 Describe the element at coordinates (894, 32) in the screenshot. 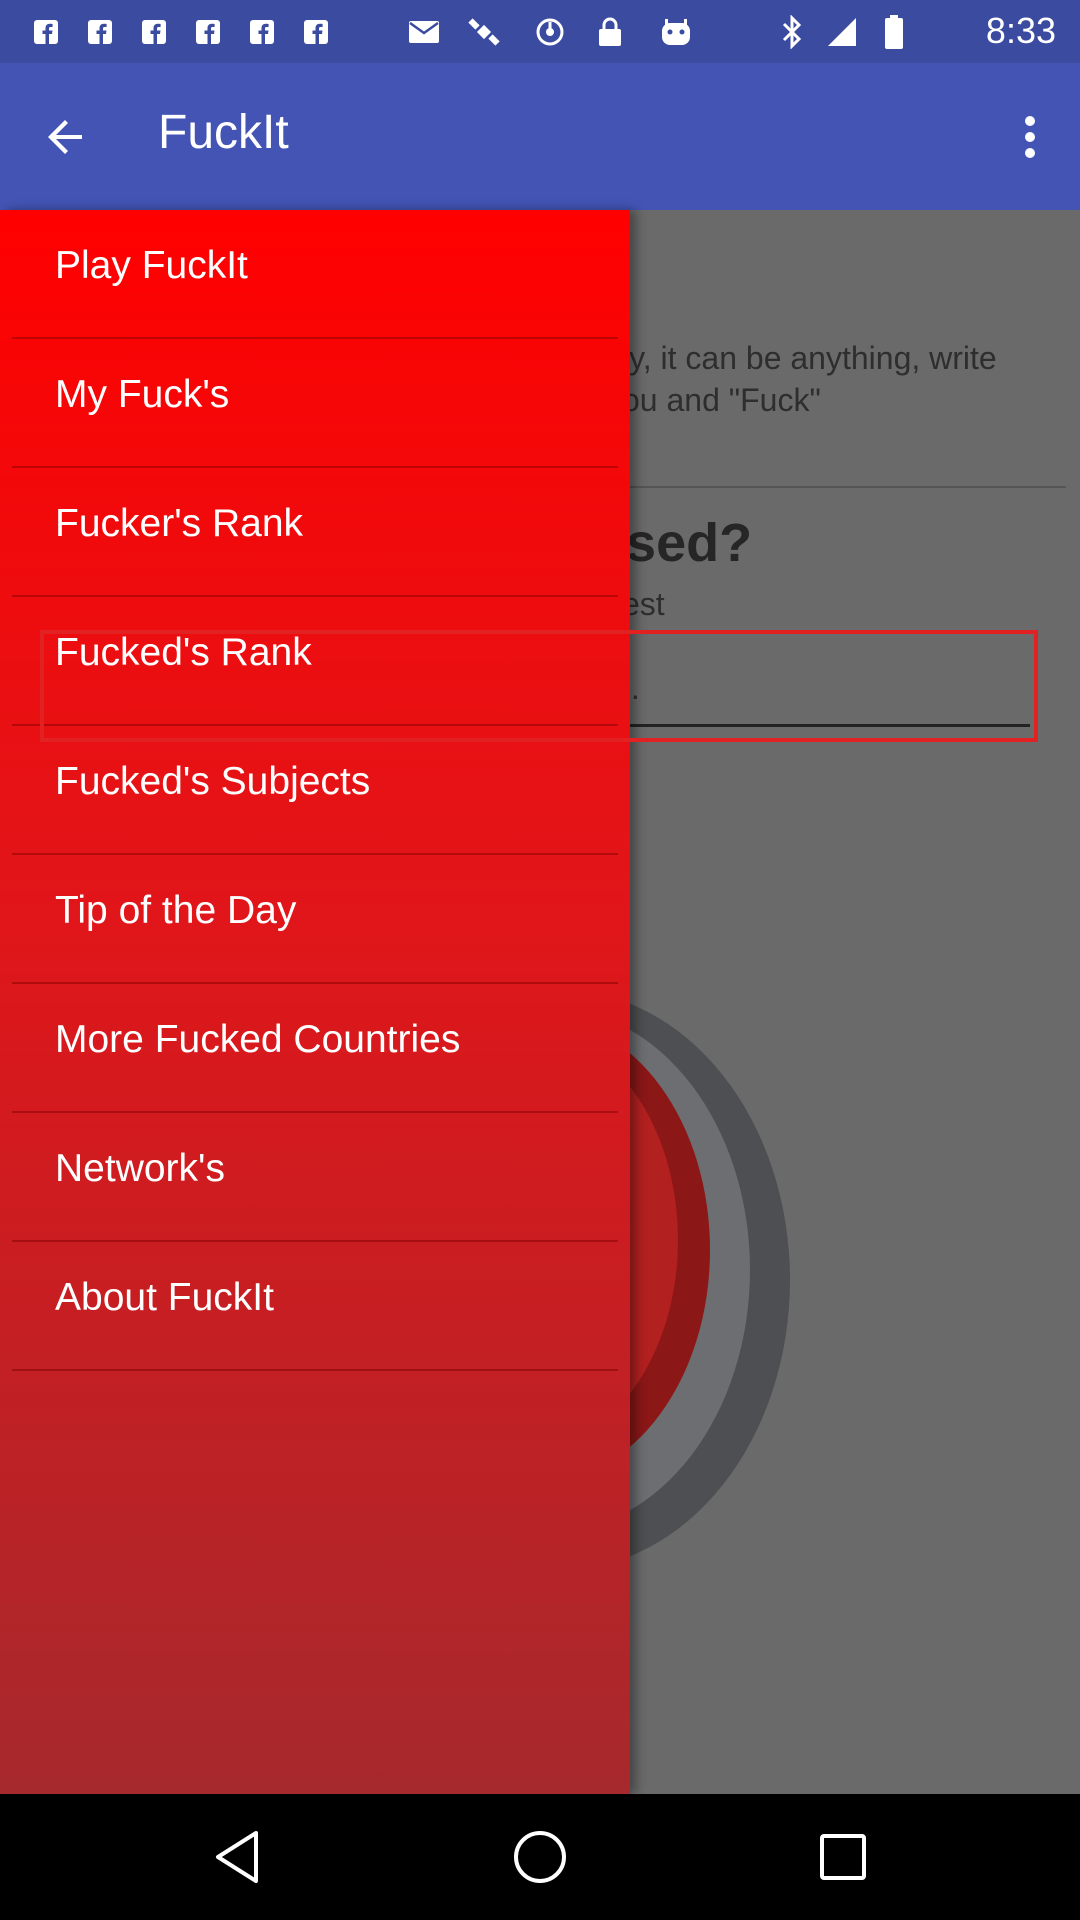

I see `battery-icon` at that location.